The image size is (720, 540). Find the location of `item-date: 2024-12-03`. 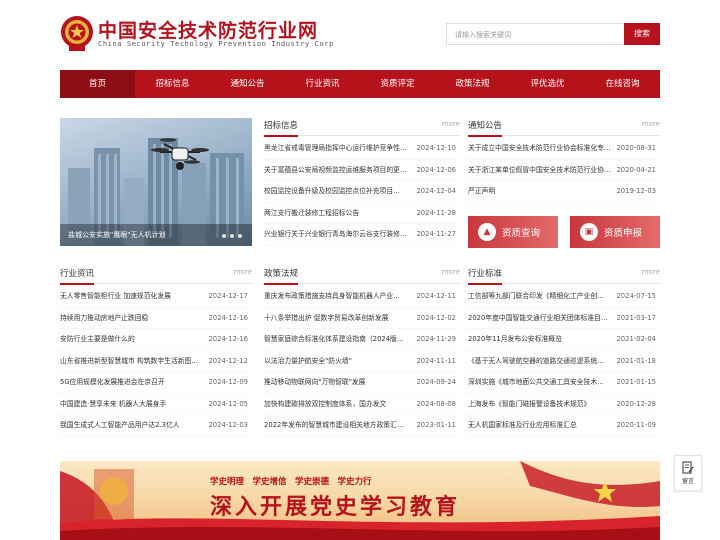

item-date: 2024-12-03 is located at coordinates (228, 425).